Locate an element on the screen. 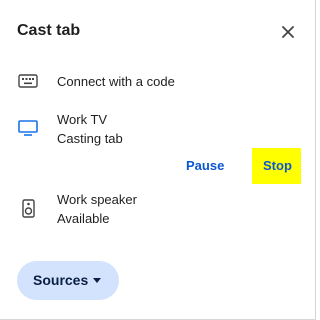 This screenshot has height=320, width=320. work-tv-name: Work TV is located at coordinates (82, 119).